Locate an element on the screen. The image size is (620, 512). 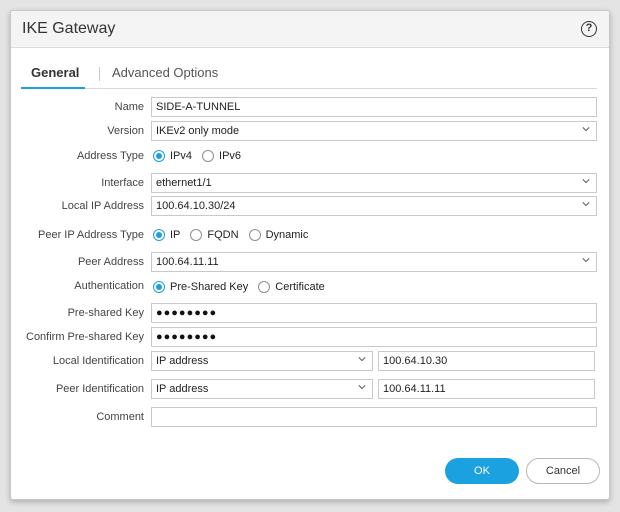
help-icon: ? is located at coordinates (589, 29).